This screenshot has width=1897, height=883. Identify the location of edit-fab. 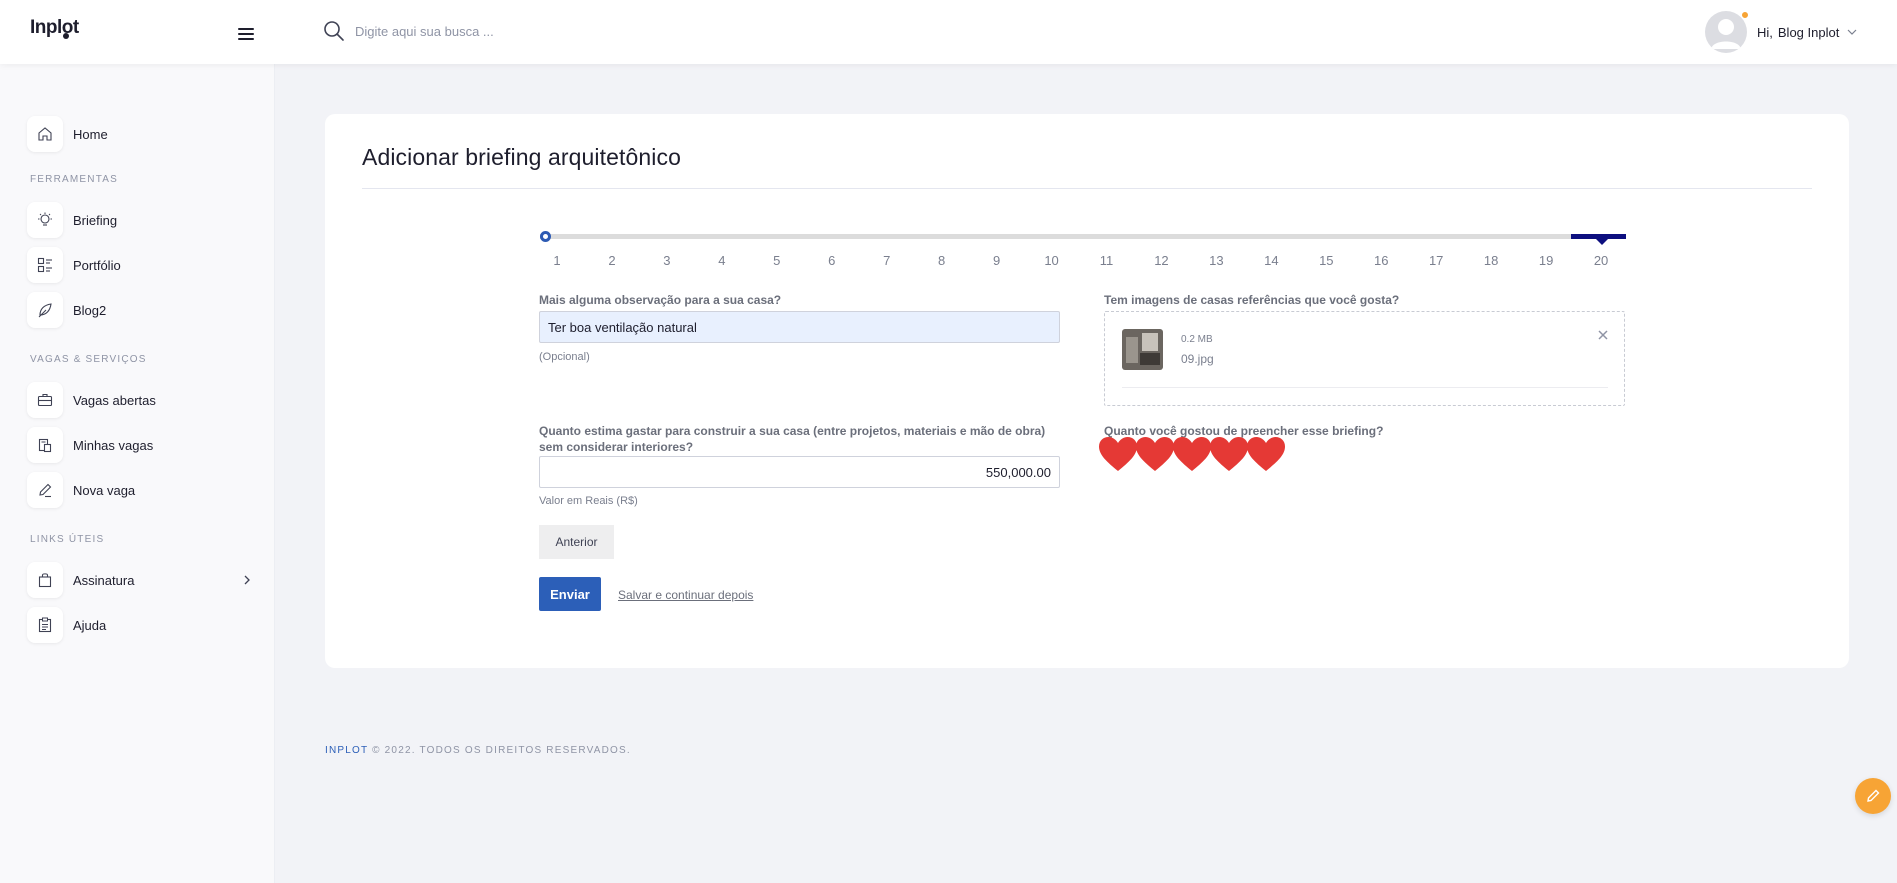
(1873, 796).